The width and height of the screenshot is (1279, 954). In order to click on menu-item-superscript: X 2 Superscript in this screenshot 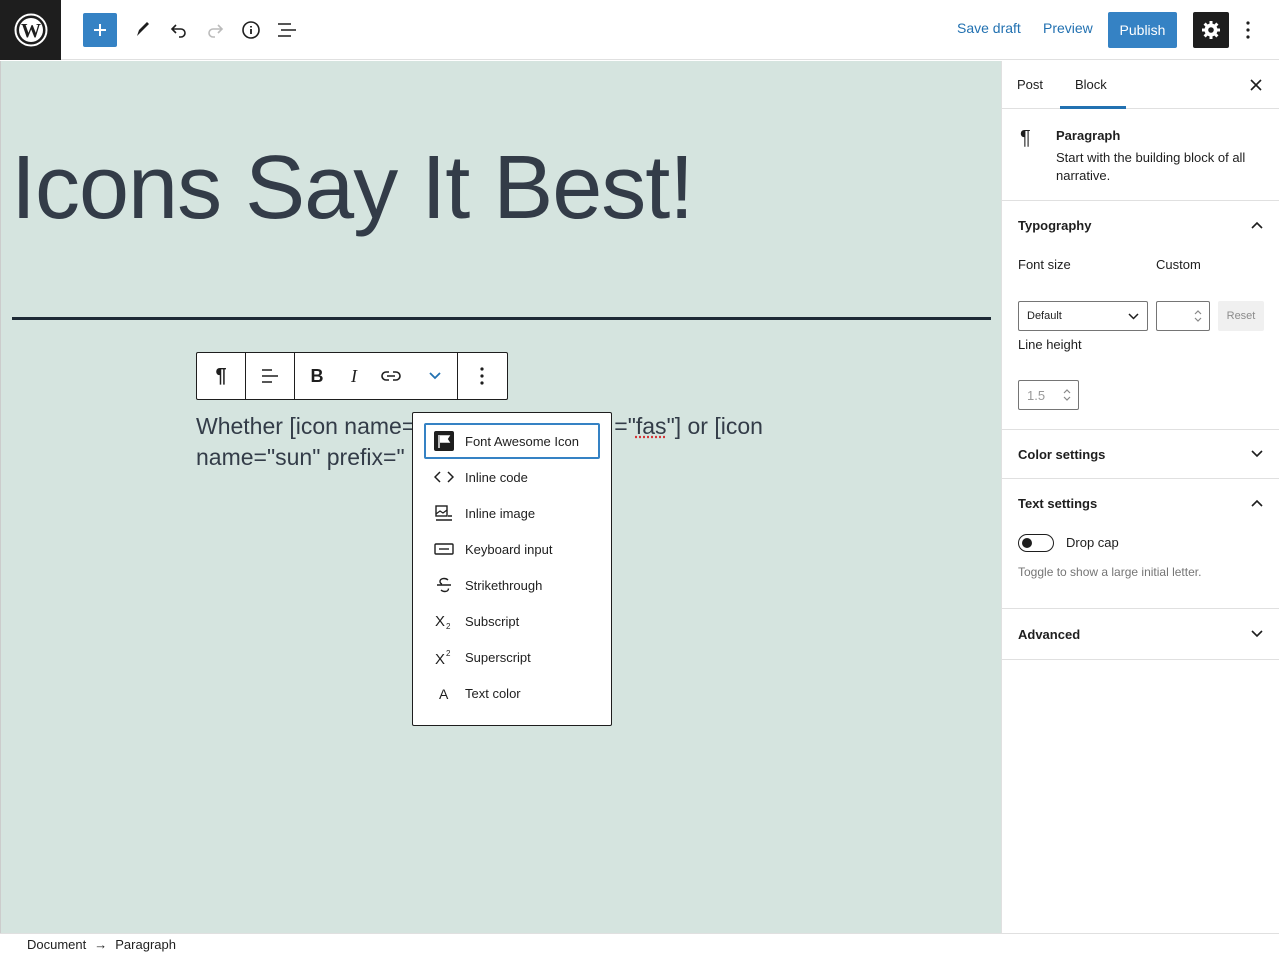, I will do `click(512, 657)`.